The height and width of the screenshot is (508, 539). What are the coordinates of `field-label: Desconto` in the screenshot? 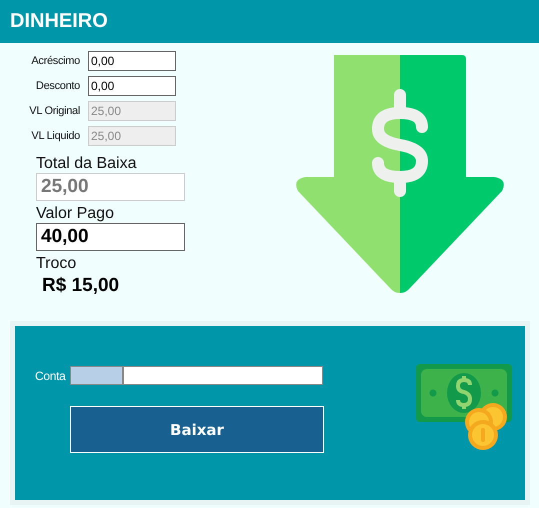 It's located at (57, 86).